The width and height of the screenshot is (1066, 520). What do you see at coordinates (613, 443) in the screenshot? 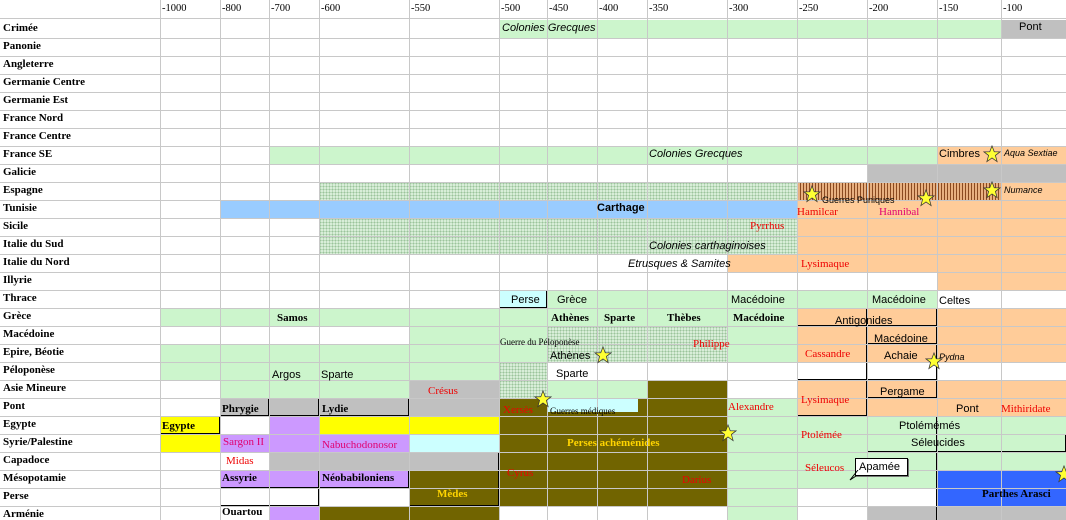
I see `label-perses-achemenides: Perses achéménides` at bounding box center [613, 443].